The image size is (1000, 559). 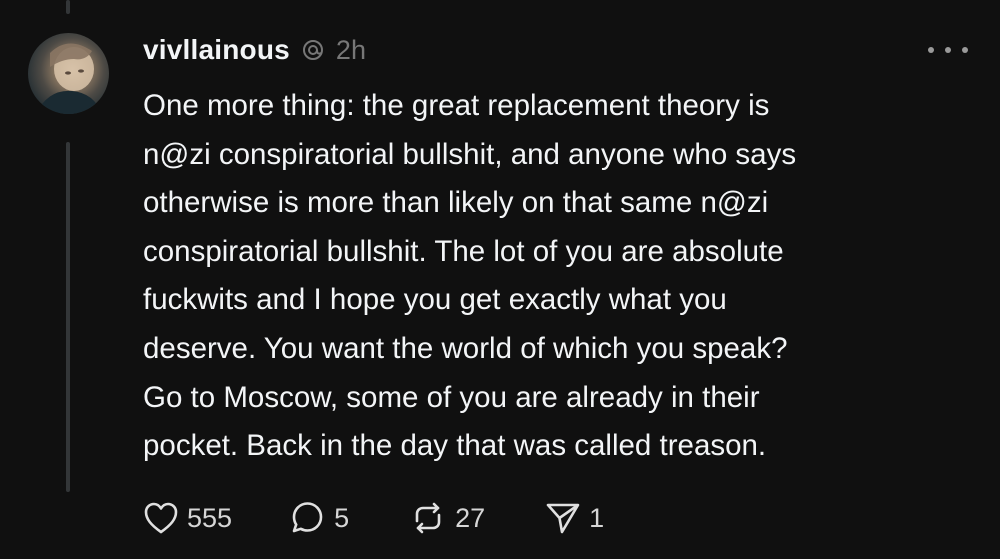 I want to click on post-time: 2h, so click(x=350, y=49).